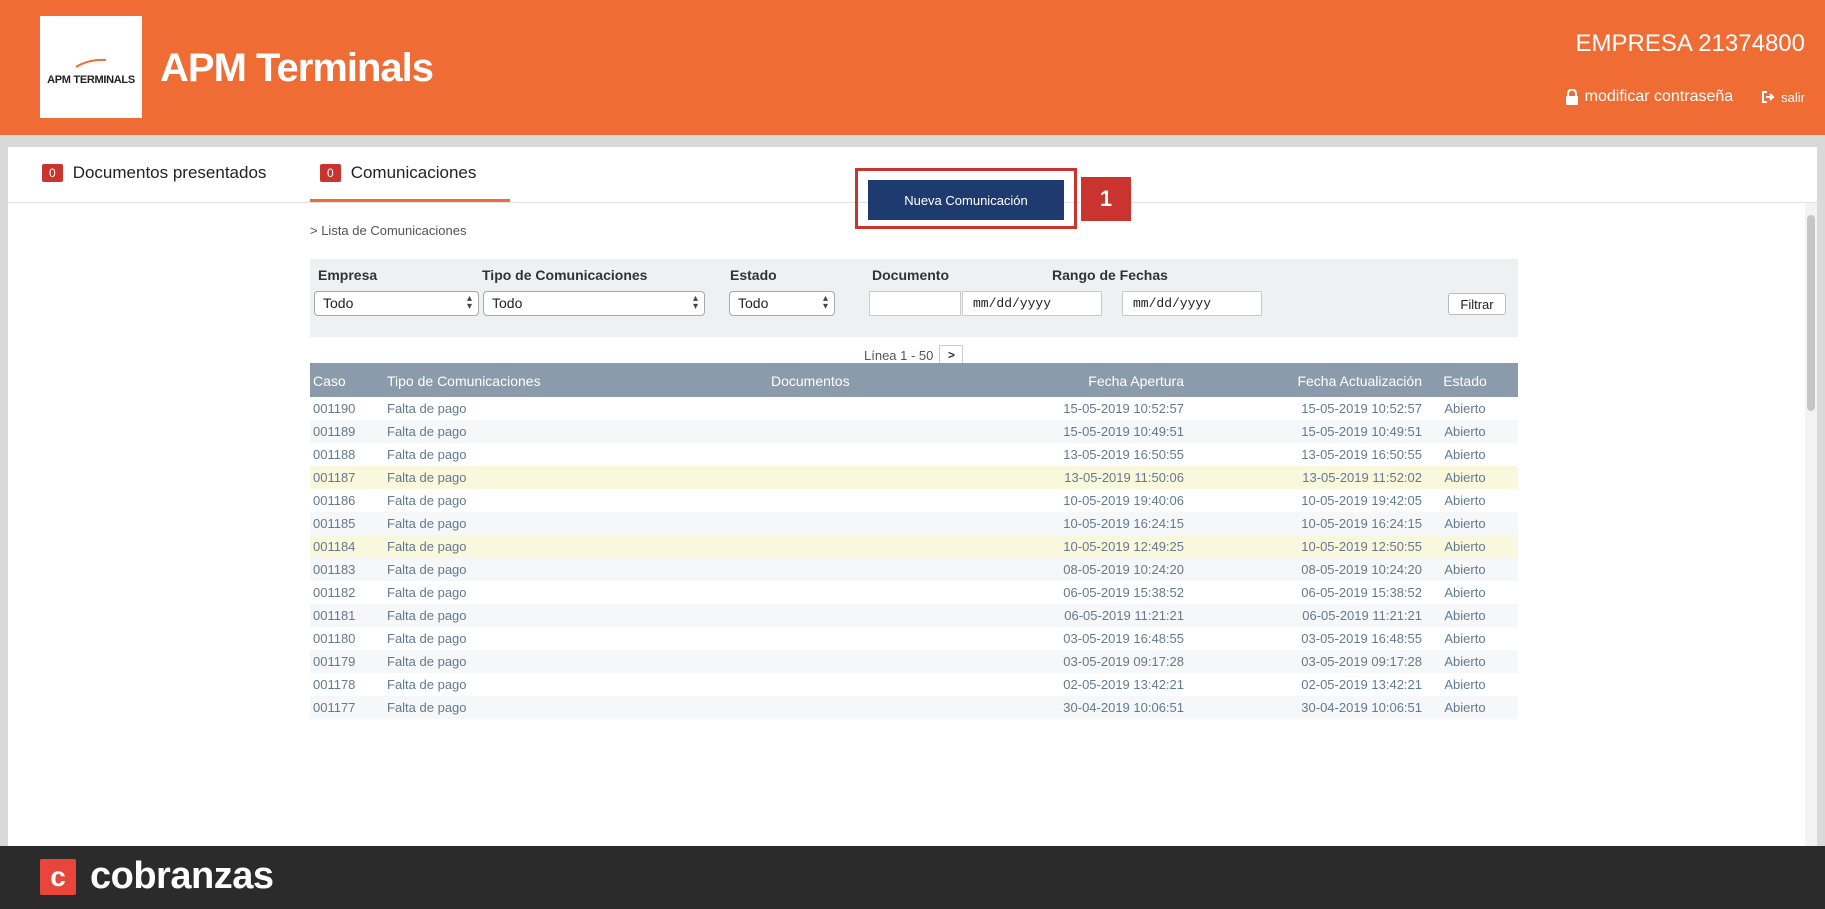  I want to click on logo-text: APM TERMINALS, so click(91, 80).